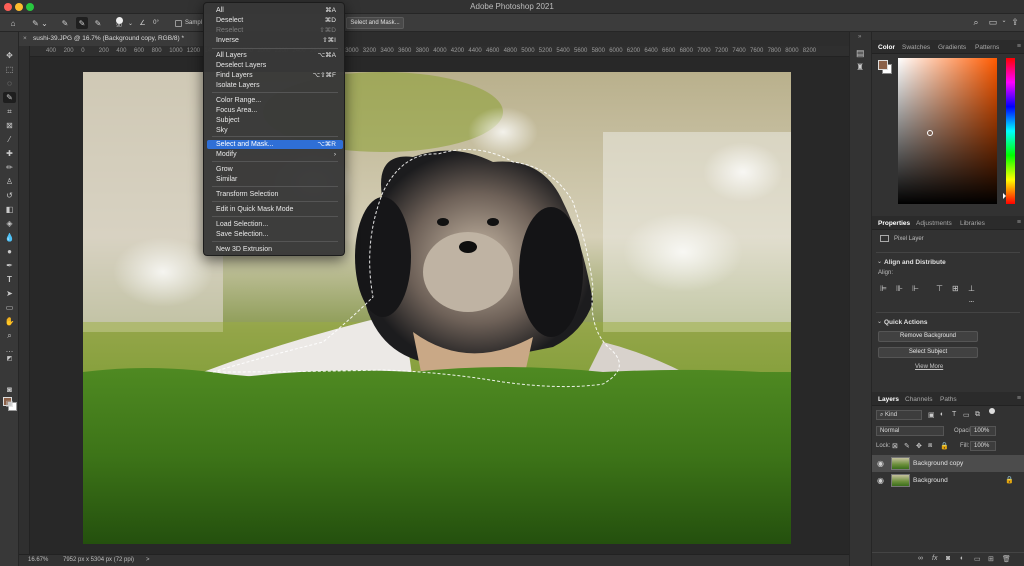 The image size is (1024, 566). Describe the element at coordinates (948, 463) in the screenshot. I see `layer-row: ◉ Background copy` at that location.